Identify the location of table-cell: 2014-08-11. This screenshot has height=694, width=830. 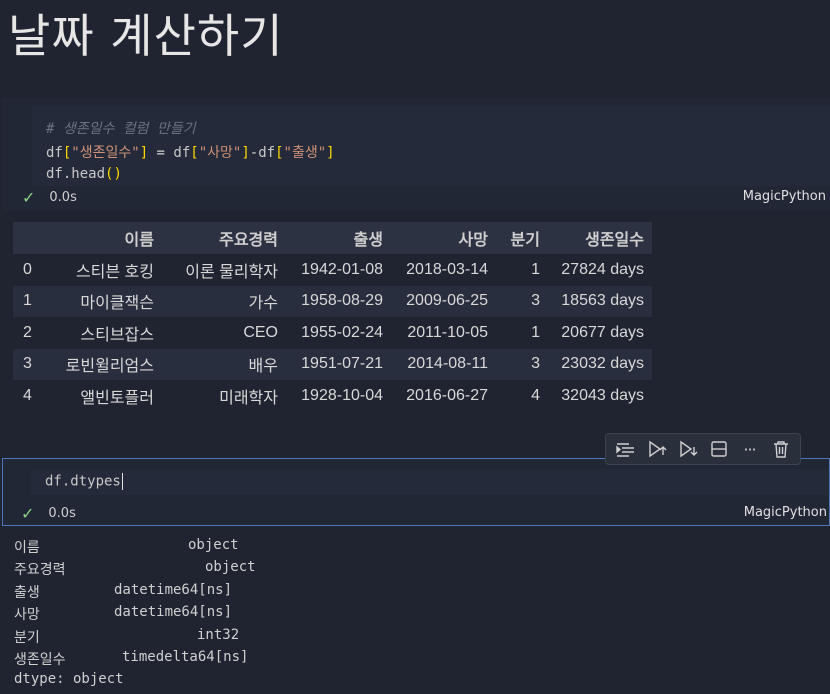
(443, 364).